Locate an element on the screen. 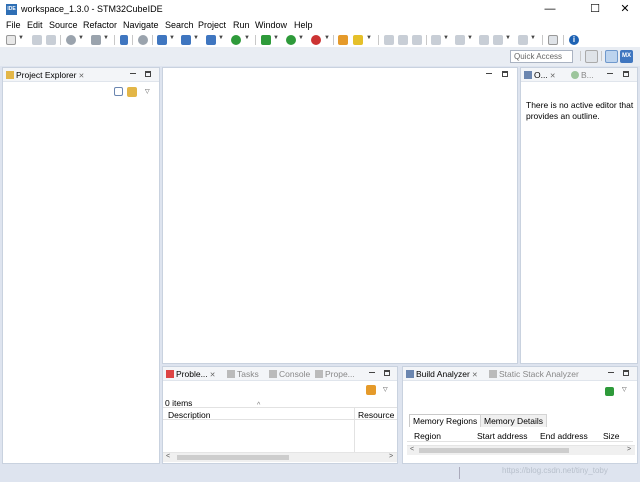 The width and height of the screenshot is (640, 482). close-button: ✕ is located at coordinates (625, 9).